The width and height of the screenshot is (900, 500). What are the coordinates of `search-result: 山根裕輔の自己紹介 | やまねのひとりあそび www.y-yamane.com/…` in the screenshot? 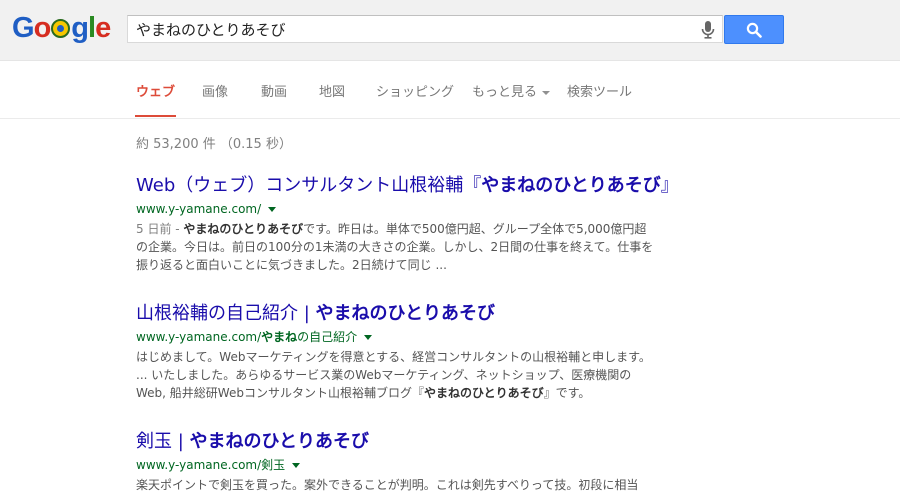 It's located at (393, 352).